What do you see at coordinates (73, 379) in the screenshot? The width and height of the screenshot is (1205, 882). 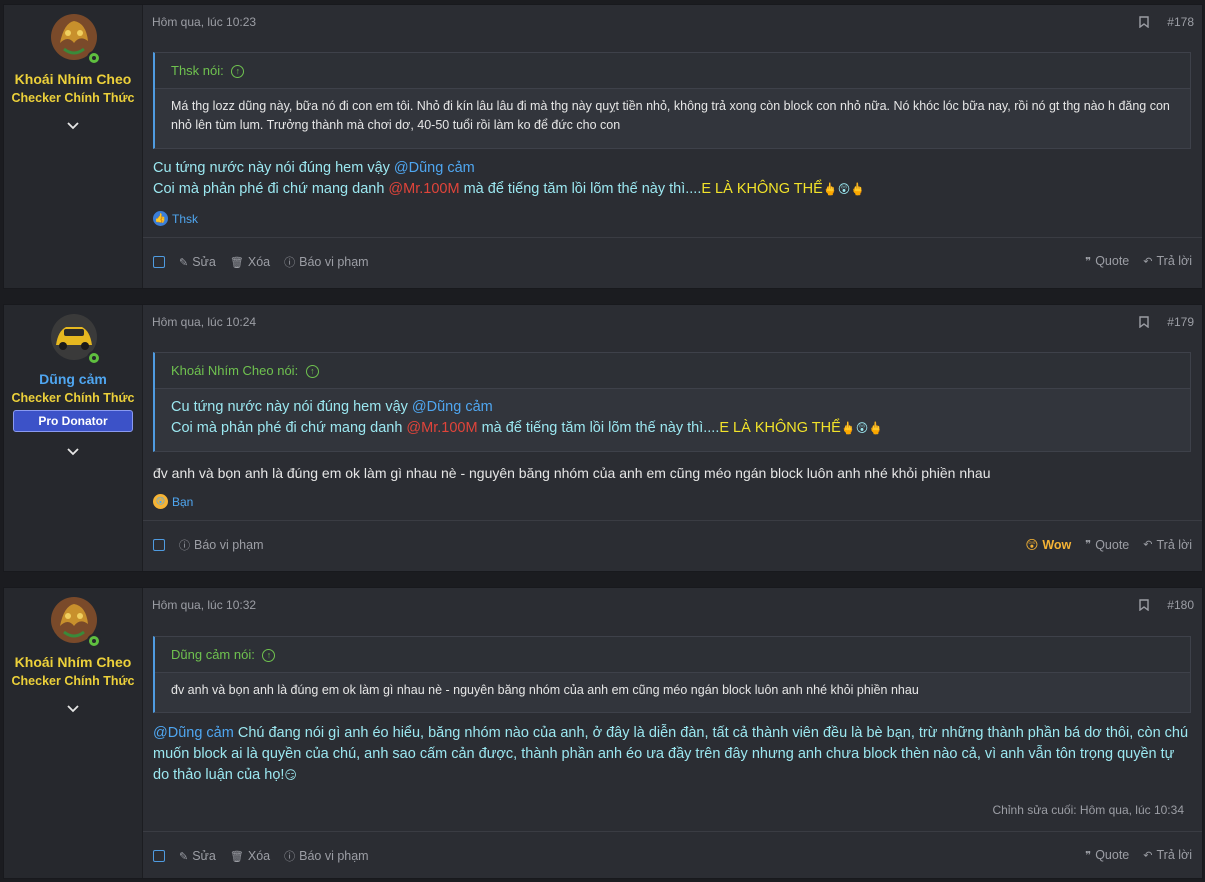 I see `username: Dũng cảm` at bounding box center [73, 379].